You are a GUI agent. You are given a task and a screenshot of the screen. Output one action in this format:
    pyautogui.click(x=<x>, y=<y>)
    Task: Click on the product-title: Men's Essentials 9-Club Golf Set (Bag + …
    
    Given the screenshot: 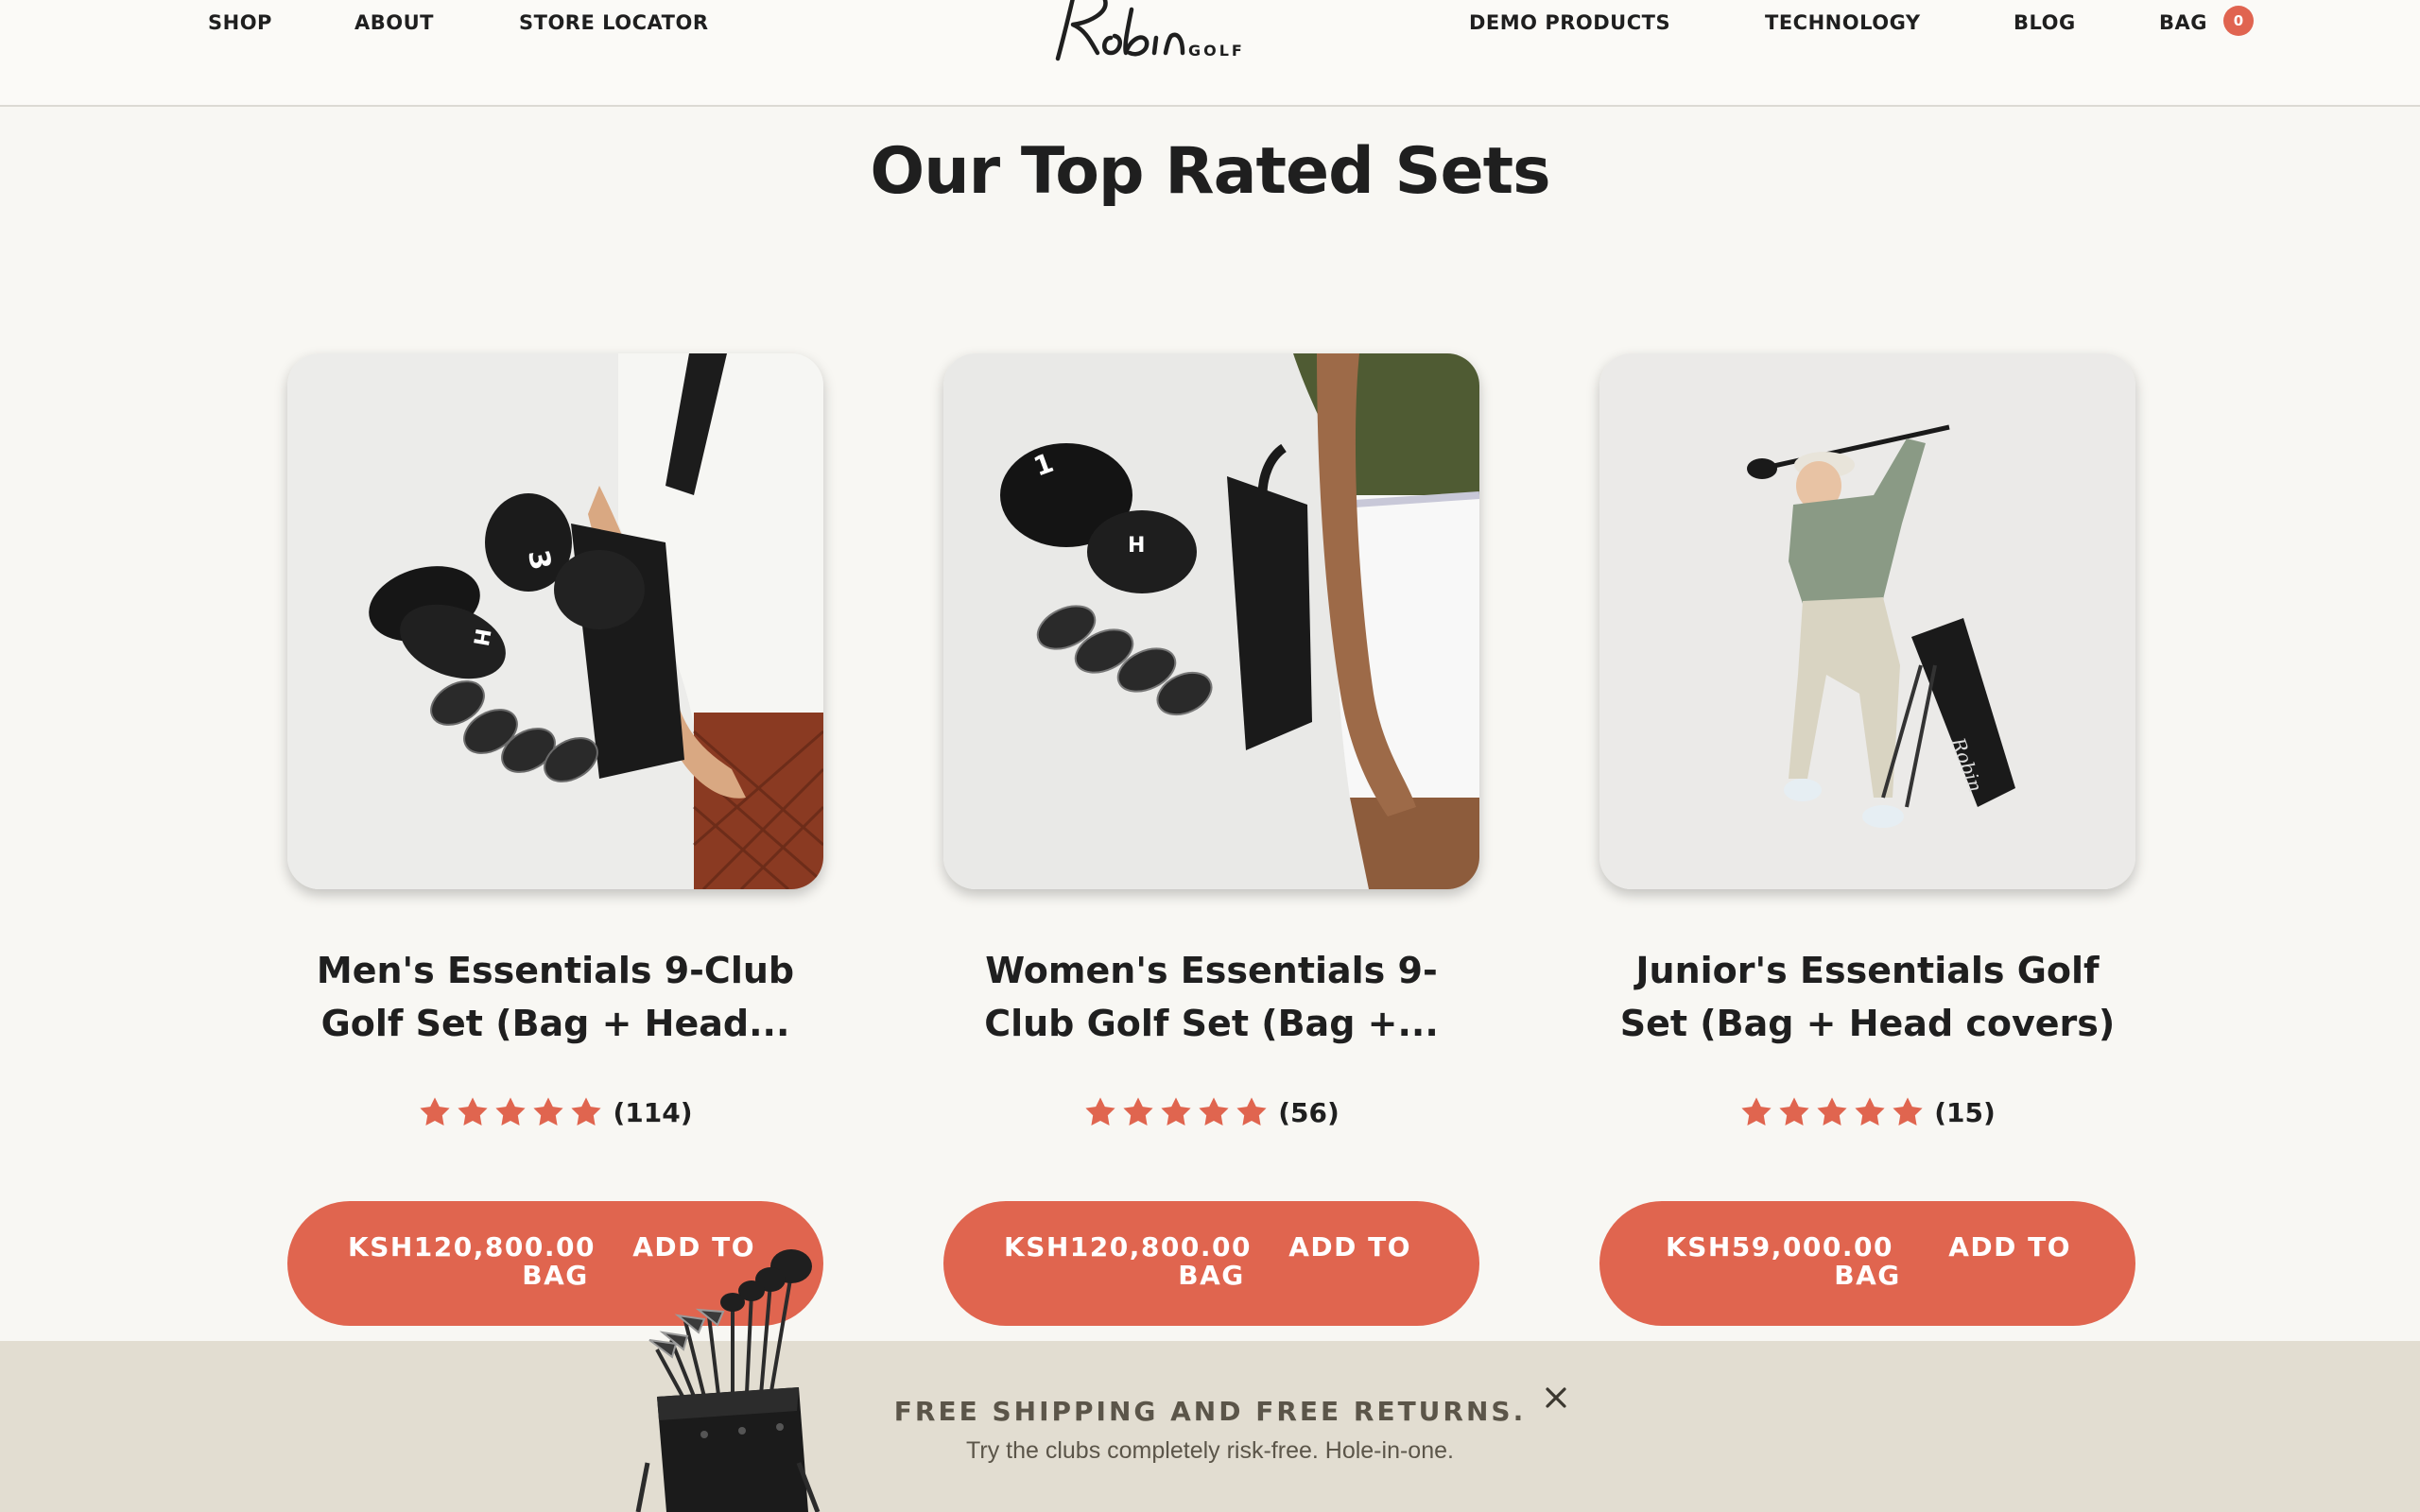 What is the action you would take?
    pyautogui.click(x=555, y=997)
    